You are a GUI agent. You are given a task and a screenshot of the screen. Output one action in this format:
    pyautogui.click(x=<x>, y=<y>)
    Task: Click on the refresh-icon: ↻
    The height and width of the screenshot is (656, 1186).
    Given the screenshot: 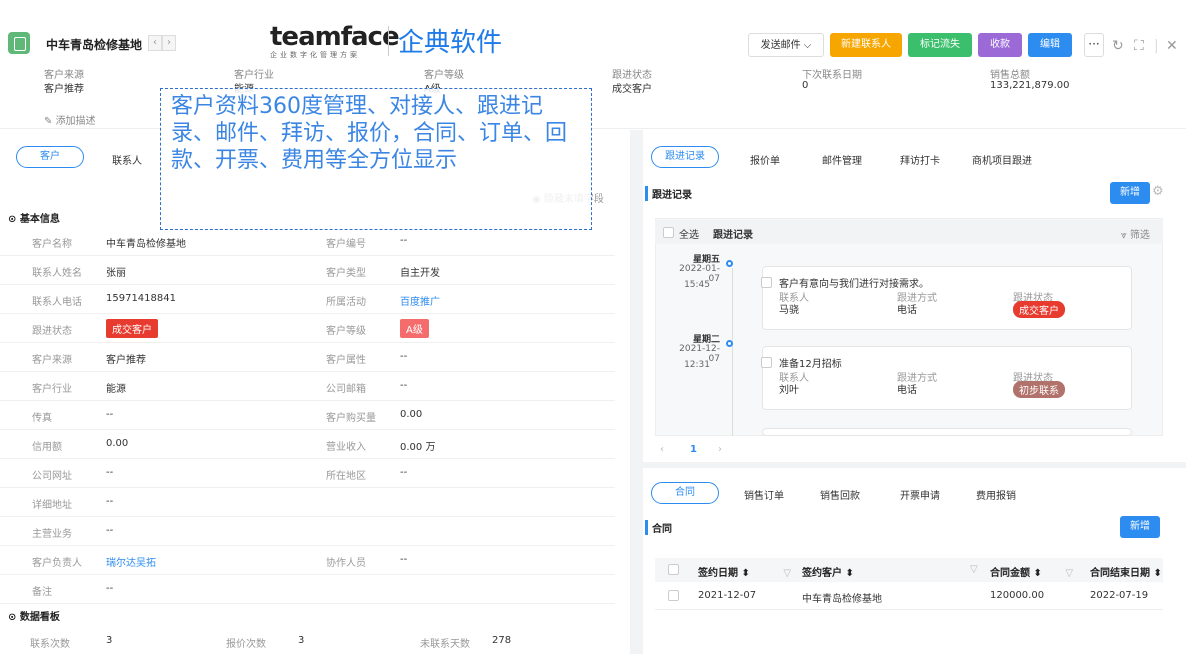 What is the action you would take?
    pyautogui.click(x=1118, y=46)
    